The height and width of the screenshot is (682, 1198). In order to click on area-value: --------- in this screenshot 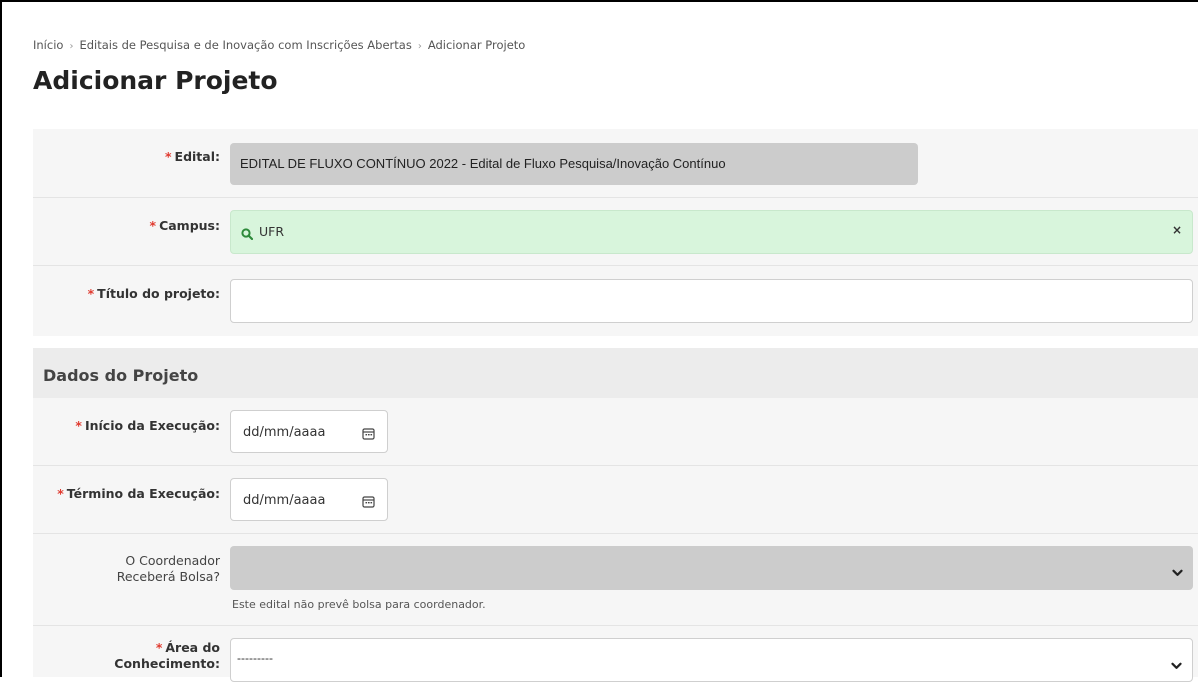, I will do `click(255, 658)`.